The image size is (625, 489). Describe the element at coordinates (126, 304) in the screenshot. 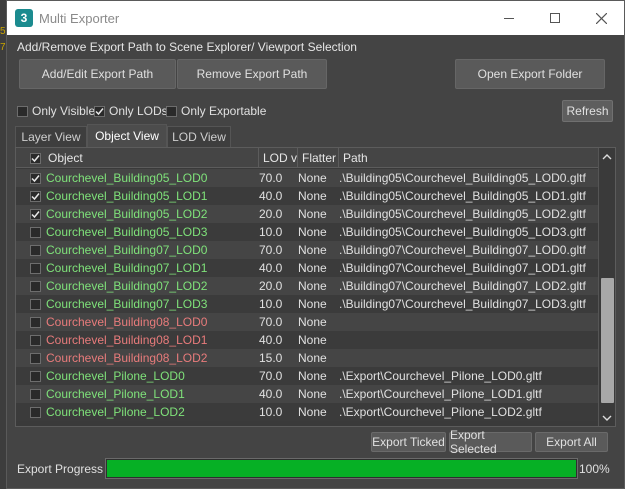

I see `object-name: Courchevel_Building07_LOD3` at that location.